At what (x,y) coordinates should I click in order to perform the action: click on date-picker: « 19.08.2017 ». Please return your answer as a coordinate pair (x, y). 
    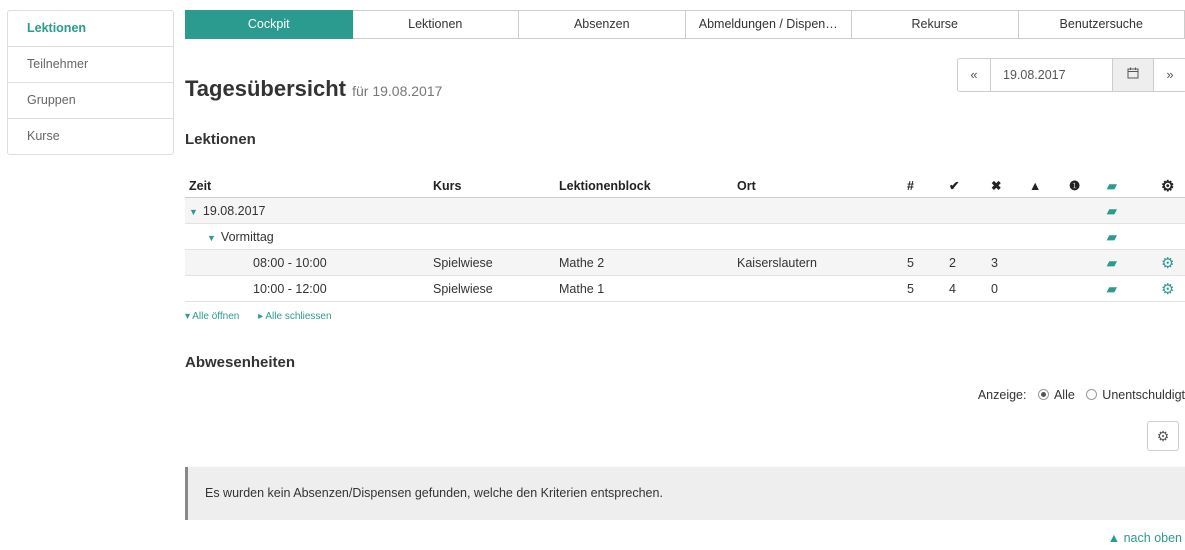
    Looking at the image, I should click on (1071, 75).